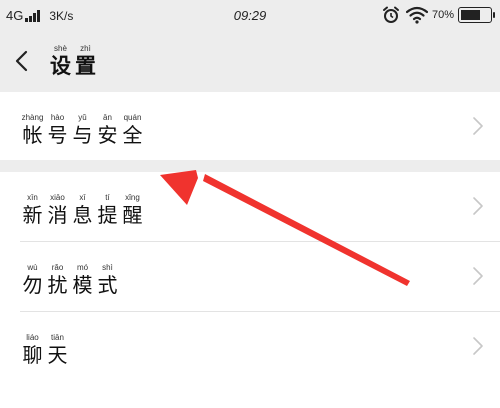  I want to click on hanzi: 勿, so click(32, 285).